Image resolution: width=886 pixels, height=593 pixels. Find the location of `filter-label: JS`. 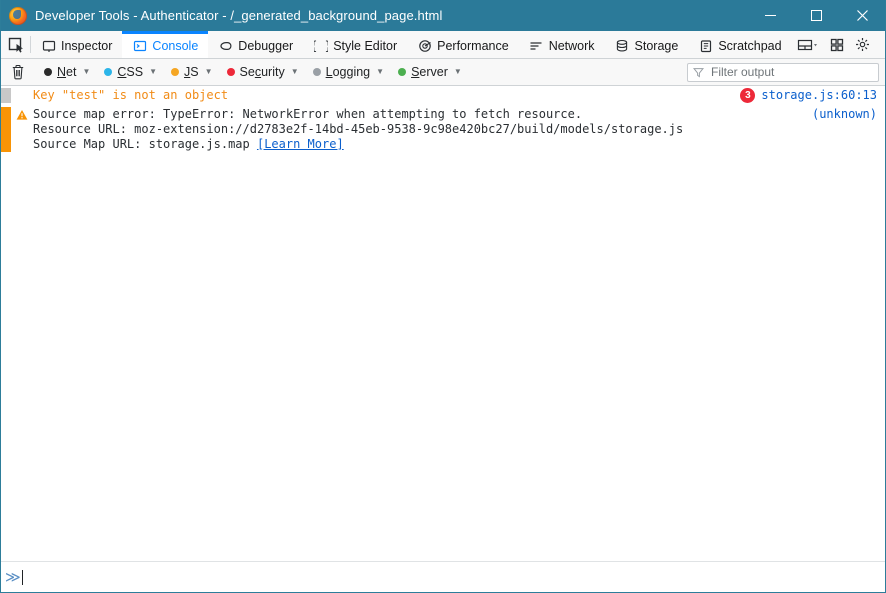

filter-label: JS is located at coordinates (191, 72).